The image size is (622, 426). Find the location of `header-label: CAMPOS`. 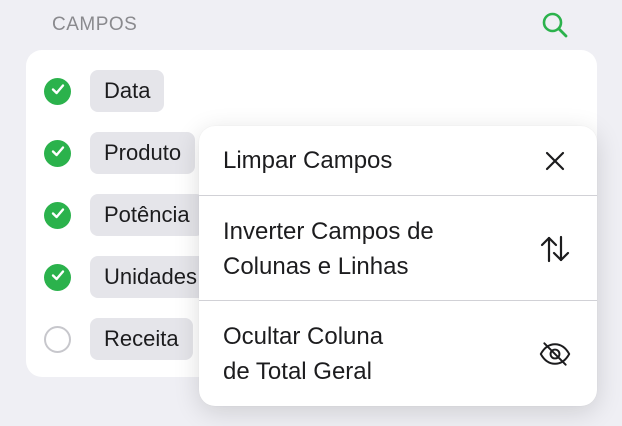

header-label: CAMPOS is located at coordinates (95, 24).